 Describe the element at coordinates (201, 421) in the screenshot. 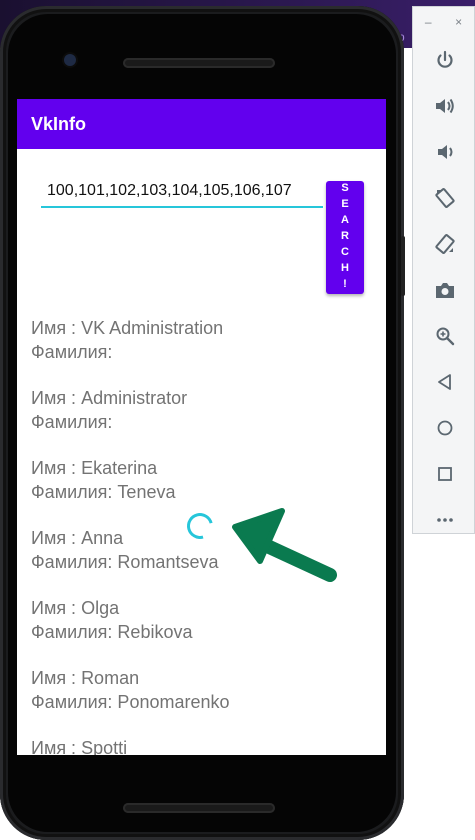

I see `list-item: Имя : Administrator Фамилия:` at that location.